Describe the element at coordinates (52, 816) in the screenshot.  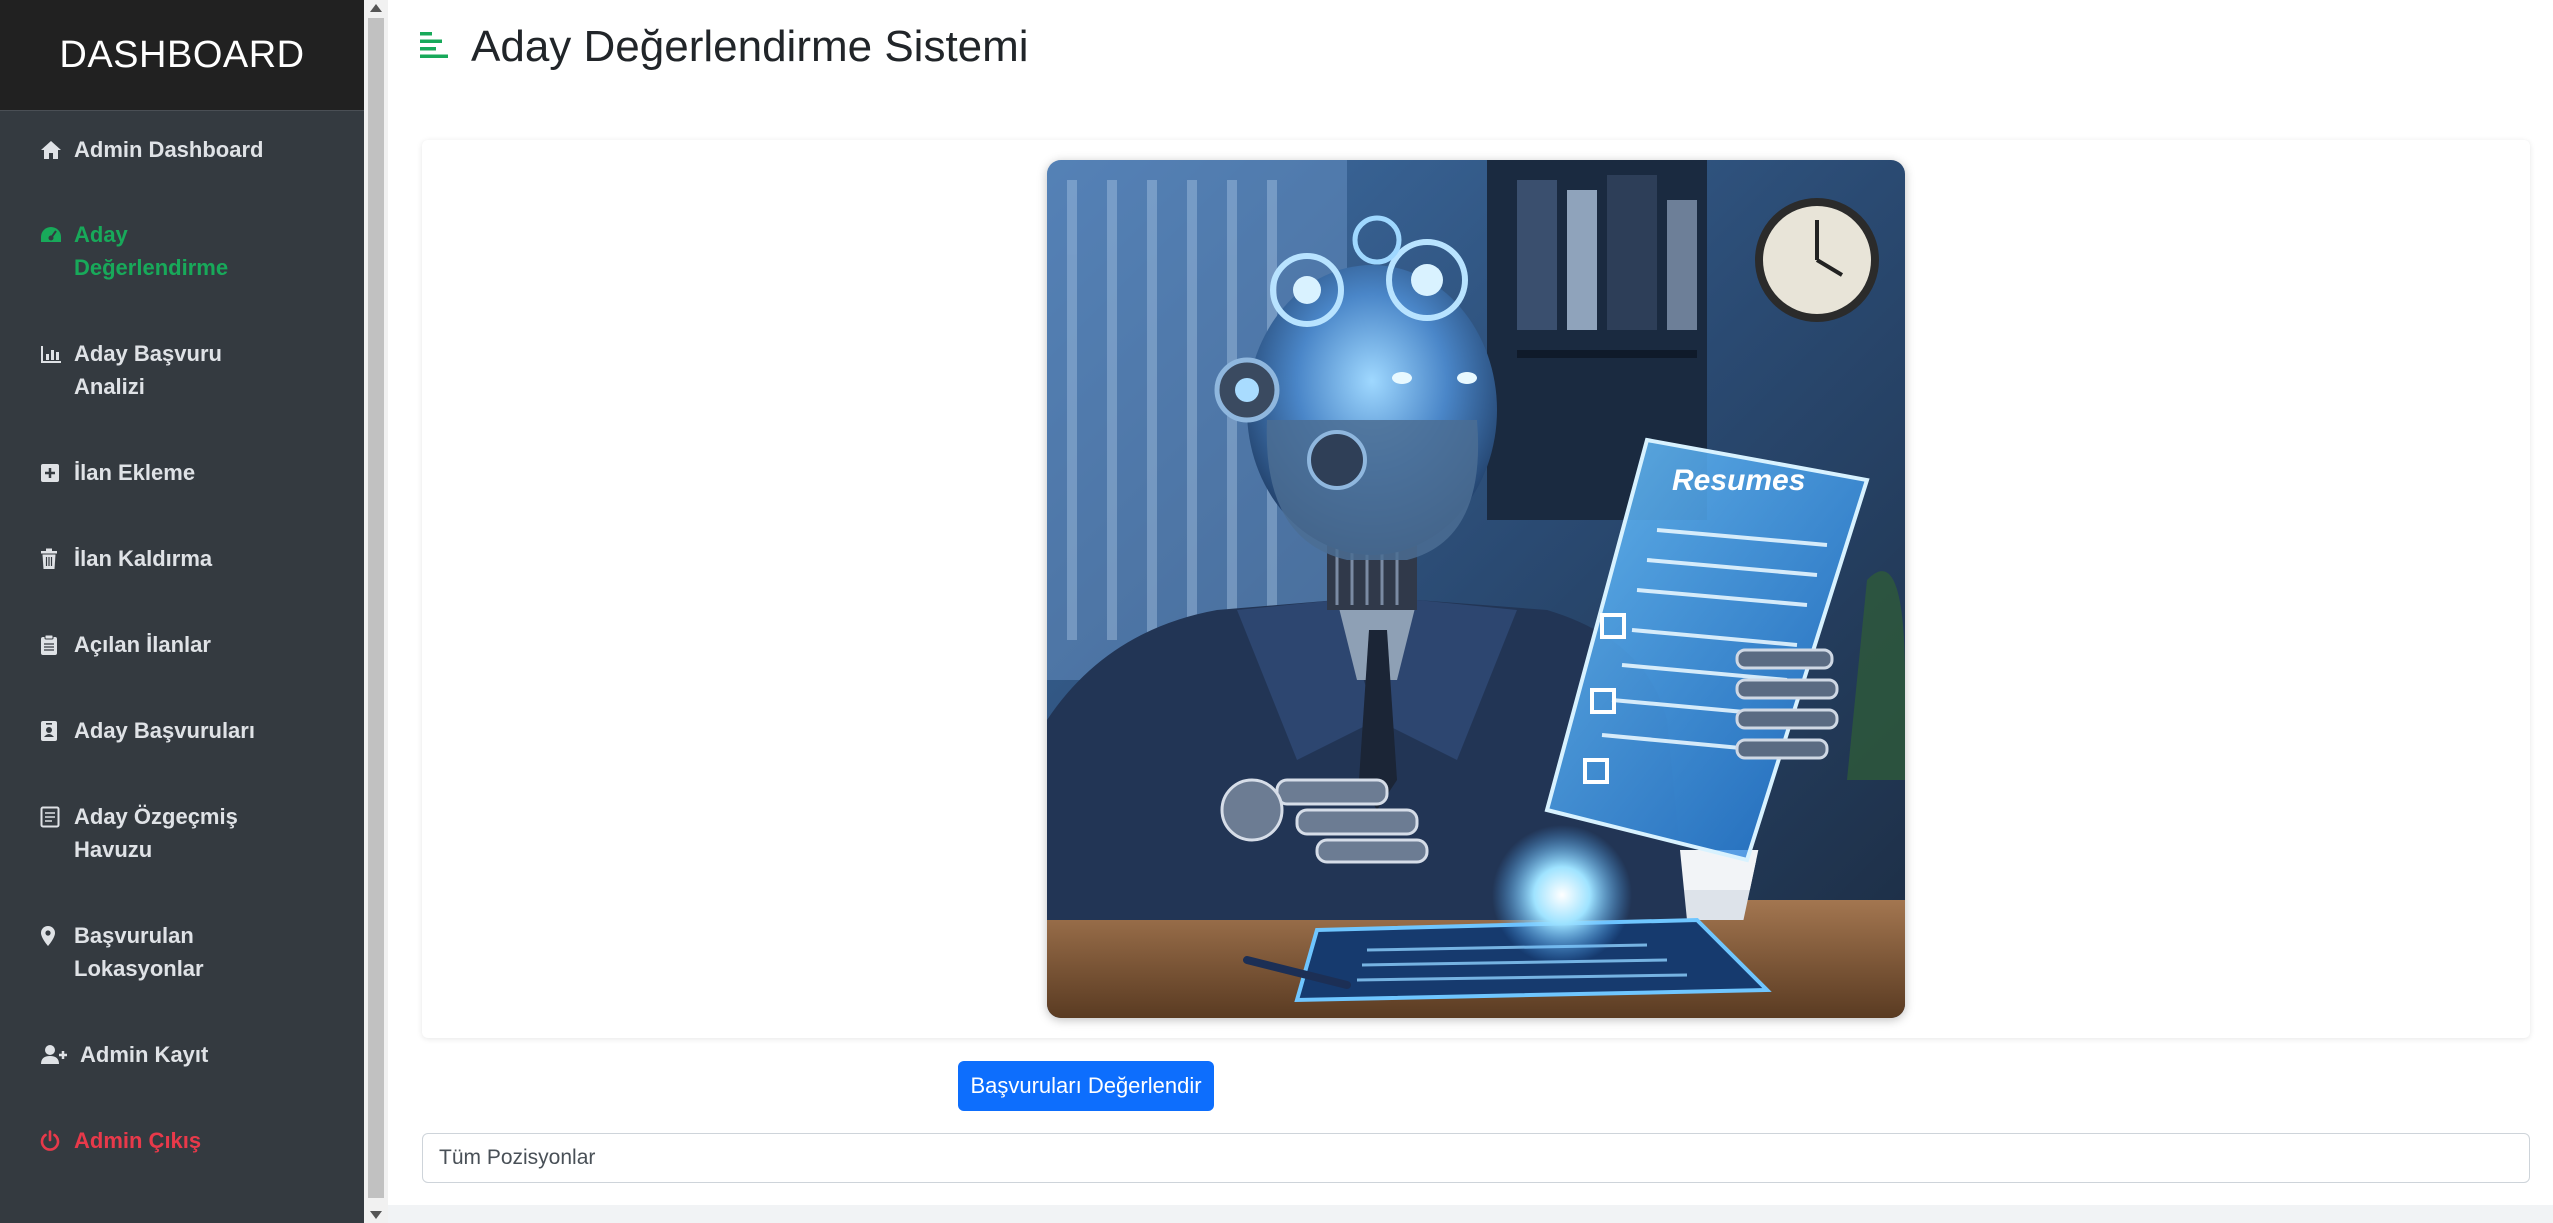
I see `document-icon` at that location.